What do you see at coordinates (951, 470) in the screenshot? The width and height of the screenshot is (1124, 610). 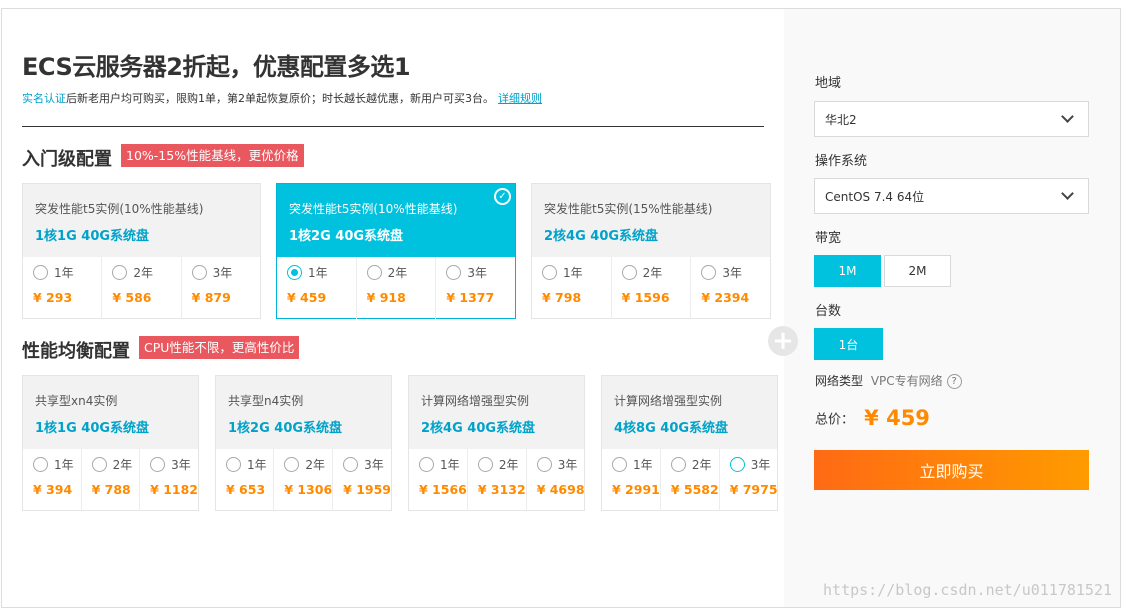 I see `buy-now-button: 立即购买` at bounding box center [951, 470].